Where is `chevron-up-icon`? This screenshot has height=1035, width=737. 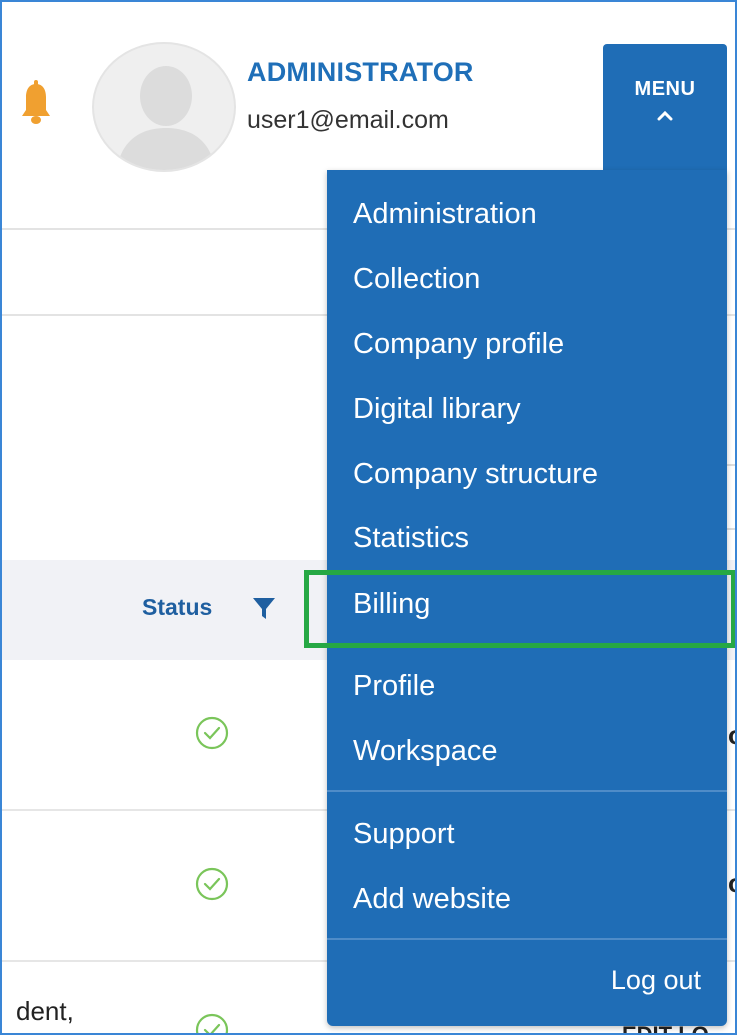 chevron-up-icon is located at coordinates (665, 115).